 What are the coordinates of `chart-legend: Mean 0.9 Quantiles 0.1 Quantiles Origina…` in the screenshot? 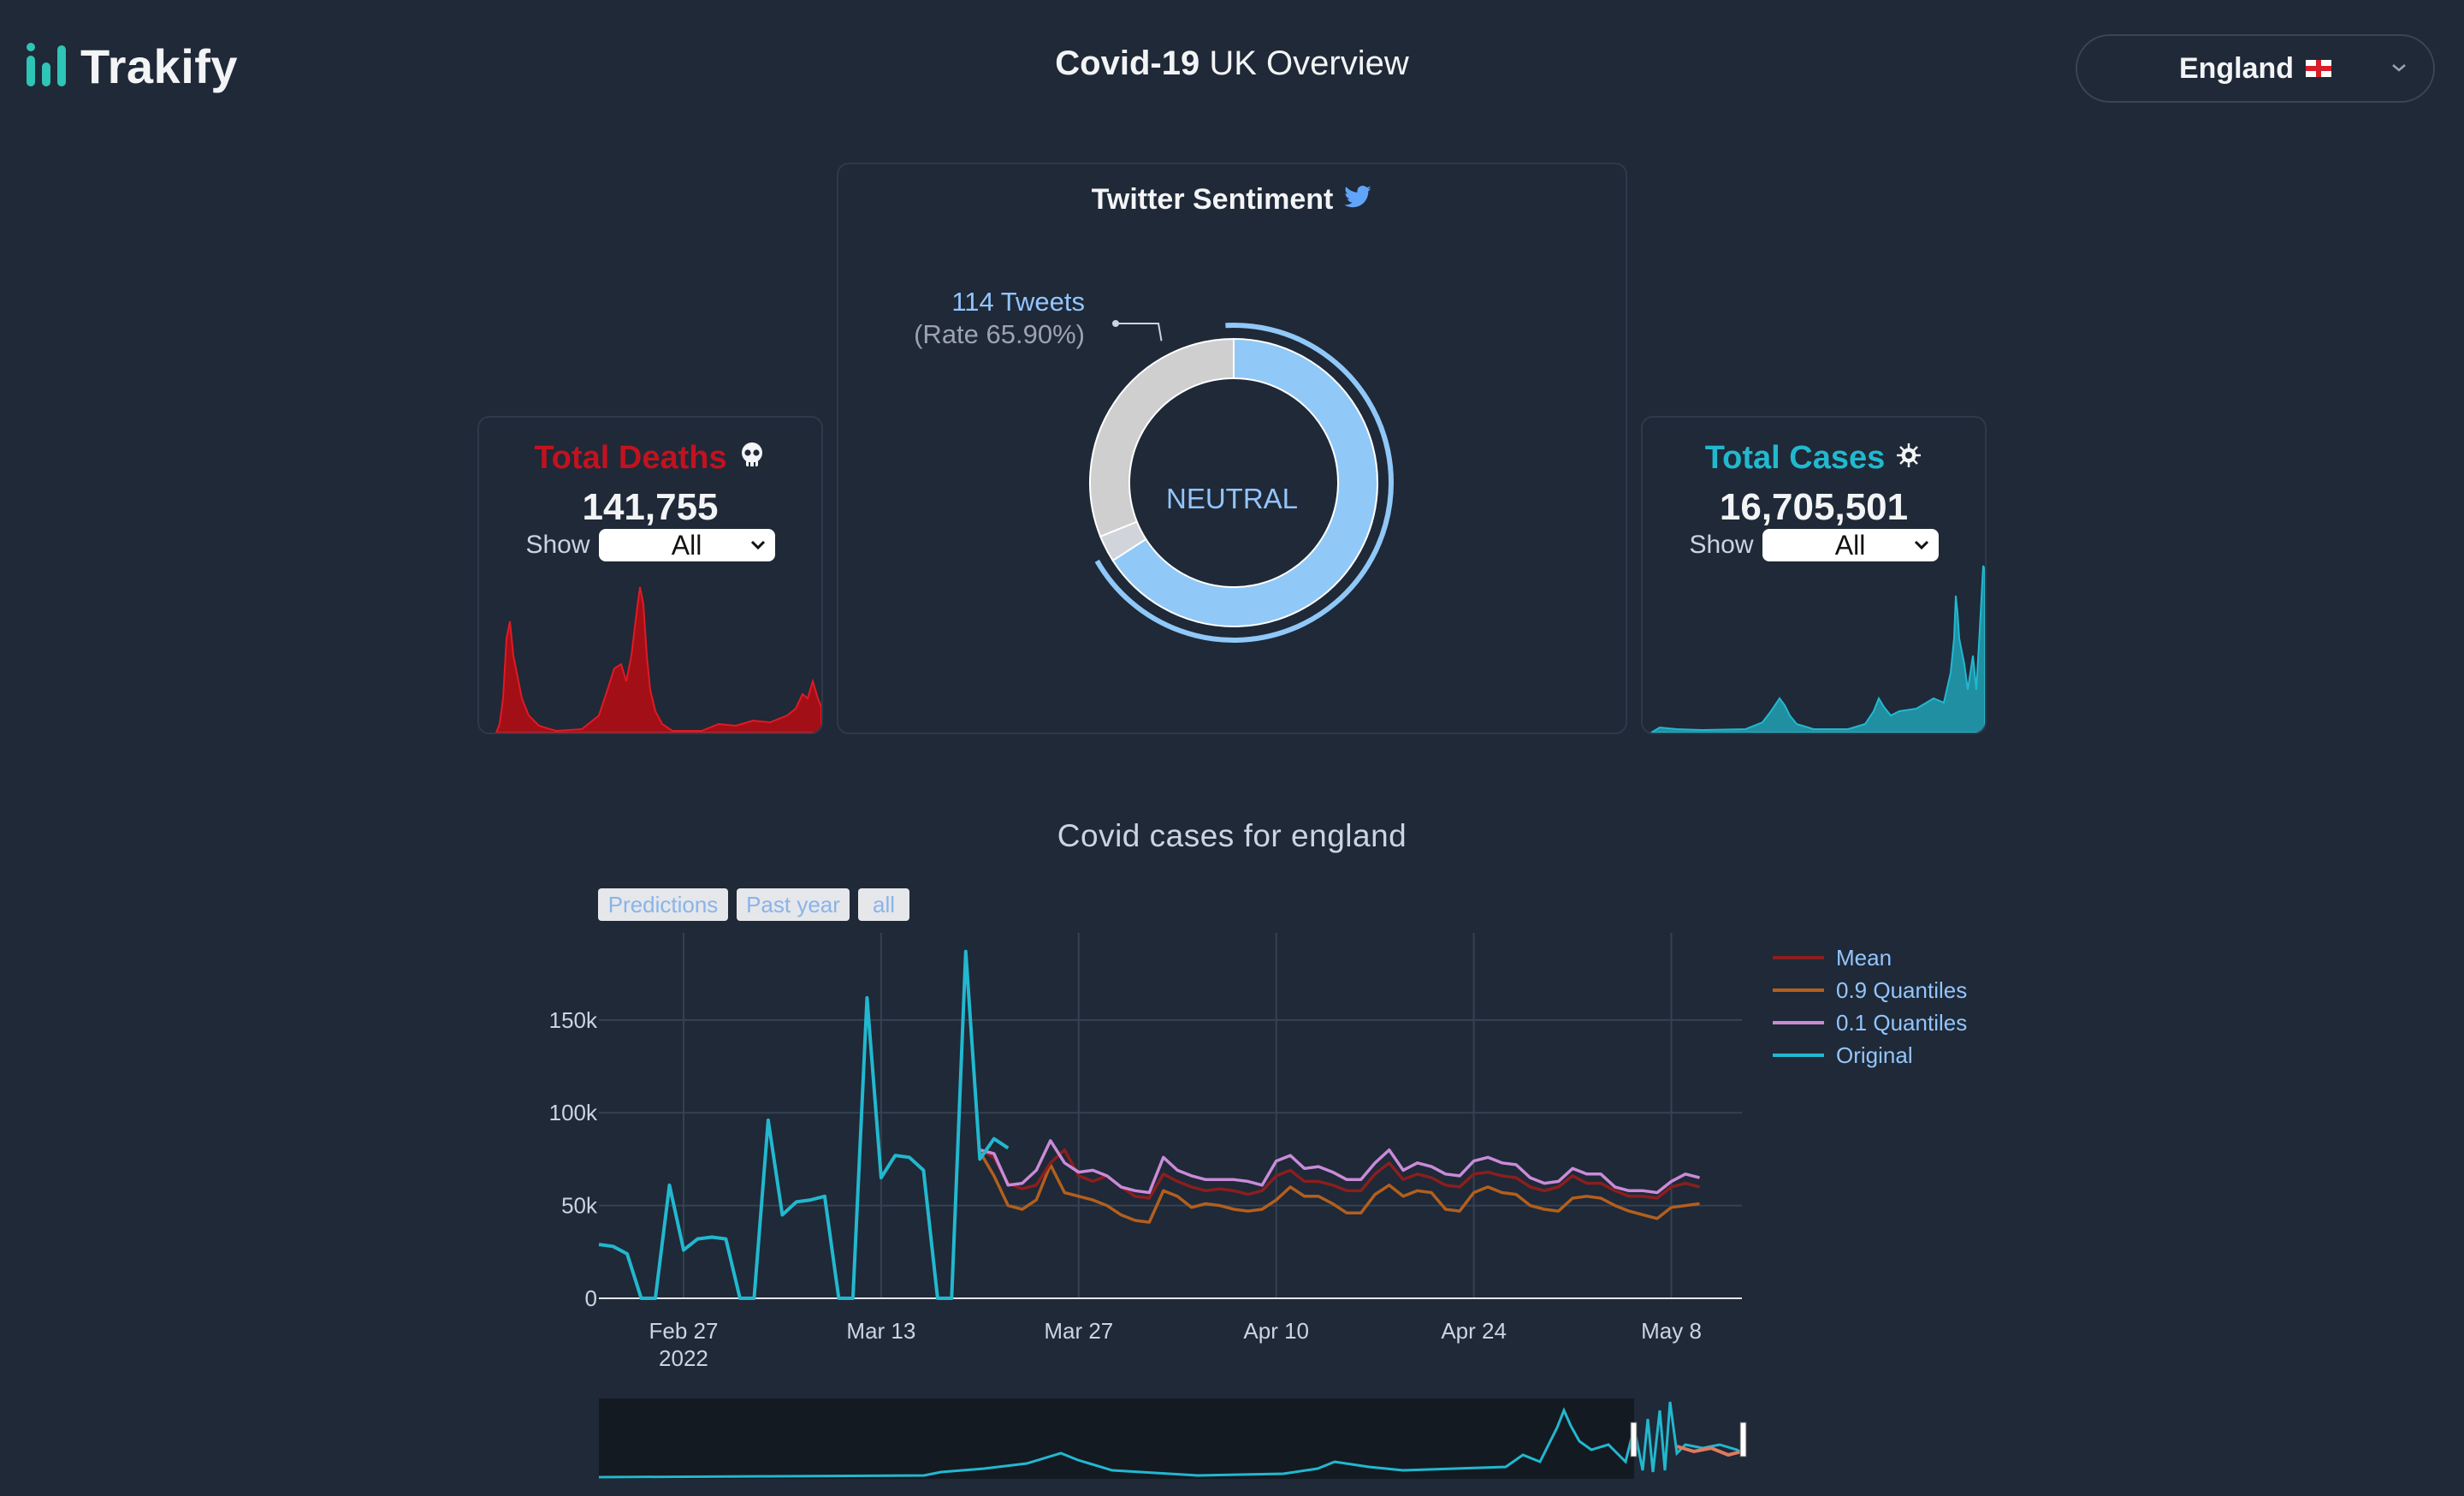 It's located at (1870, 1006).